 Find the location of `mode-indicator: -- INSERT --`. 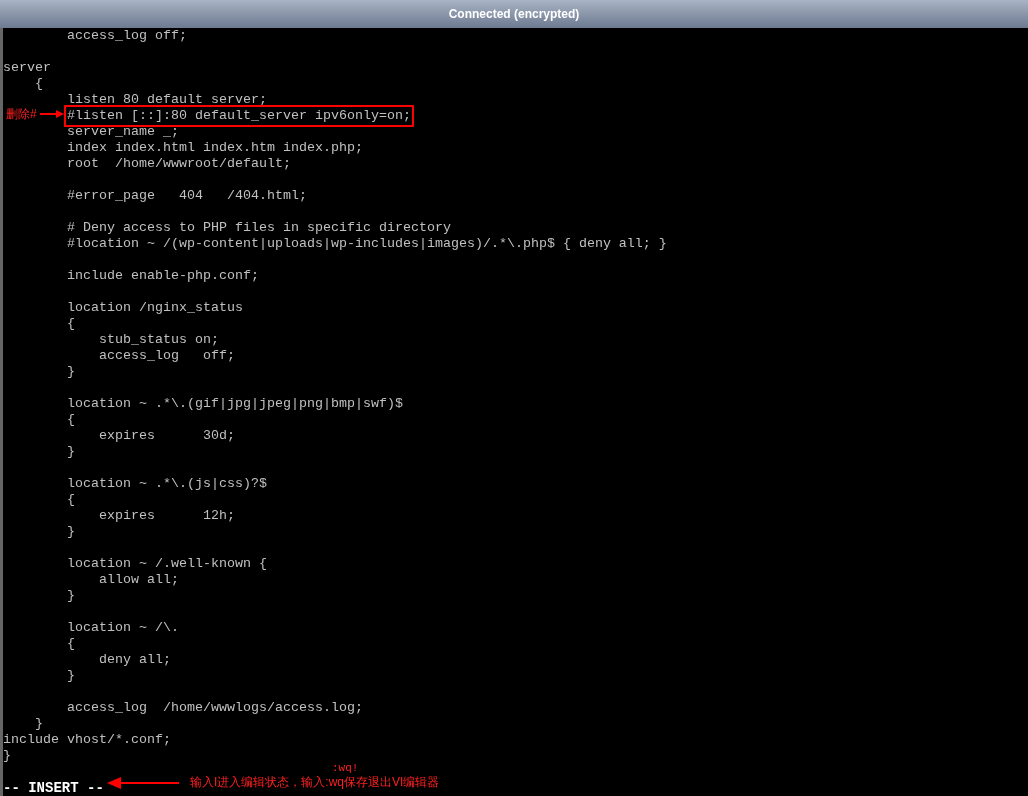

mode-indicator: -- INSERT -- is located at coordinates (53, 788).